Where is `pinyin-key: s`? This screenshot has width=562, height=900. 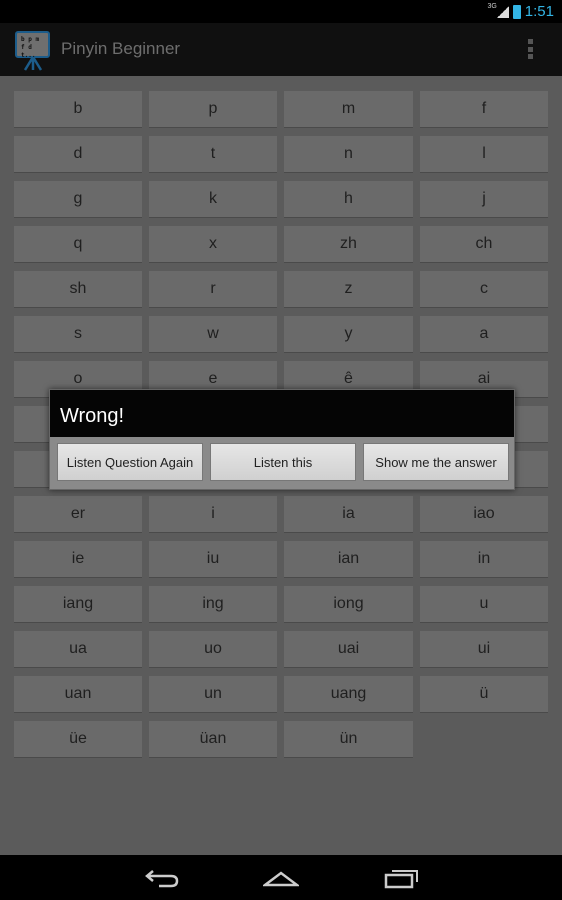 pinyin-key: s is located at coordinates (78, 334).